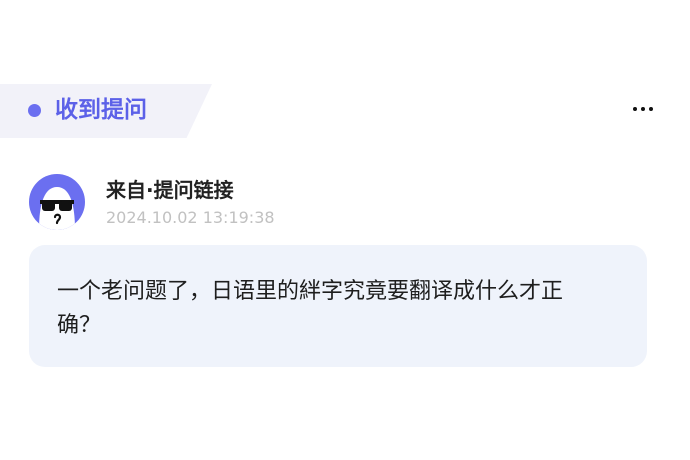 This screenshot has height=460, width=690. Describe the element at coordinates (643, 109) in the screenshot. I see `more-horizontal-icon` at that location.